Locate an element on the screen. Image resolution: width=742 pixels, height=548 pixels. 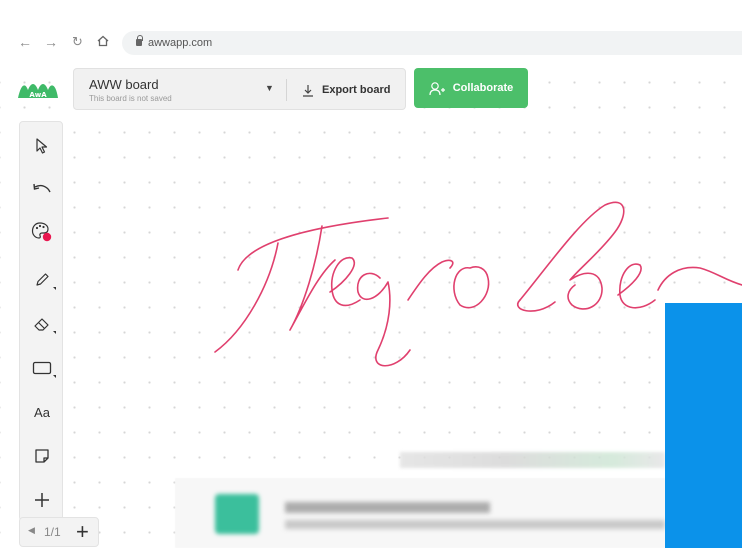
side-overlay-panel is located at coordinates (703, 425).